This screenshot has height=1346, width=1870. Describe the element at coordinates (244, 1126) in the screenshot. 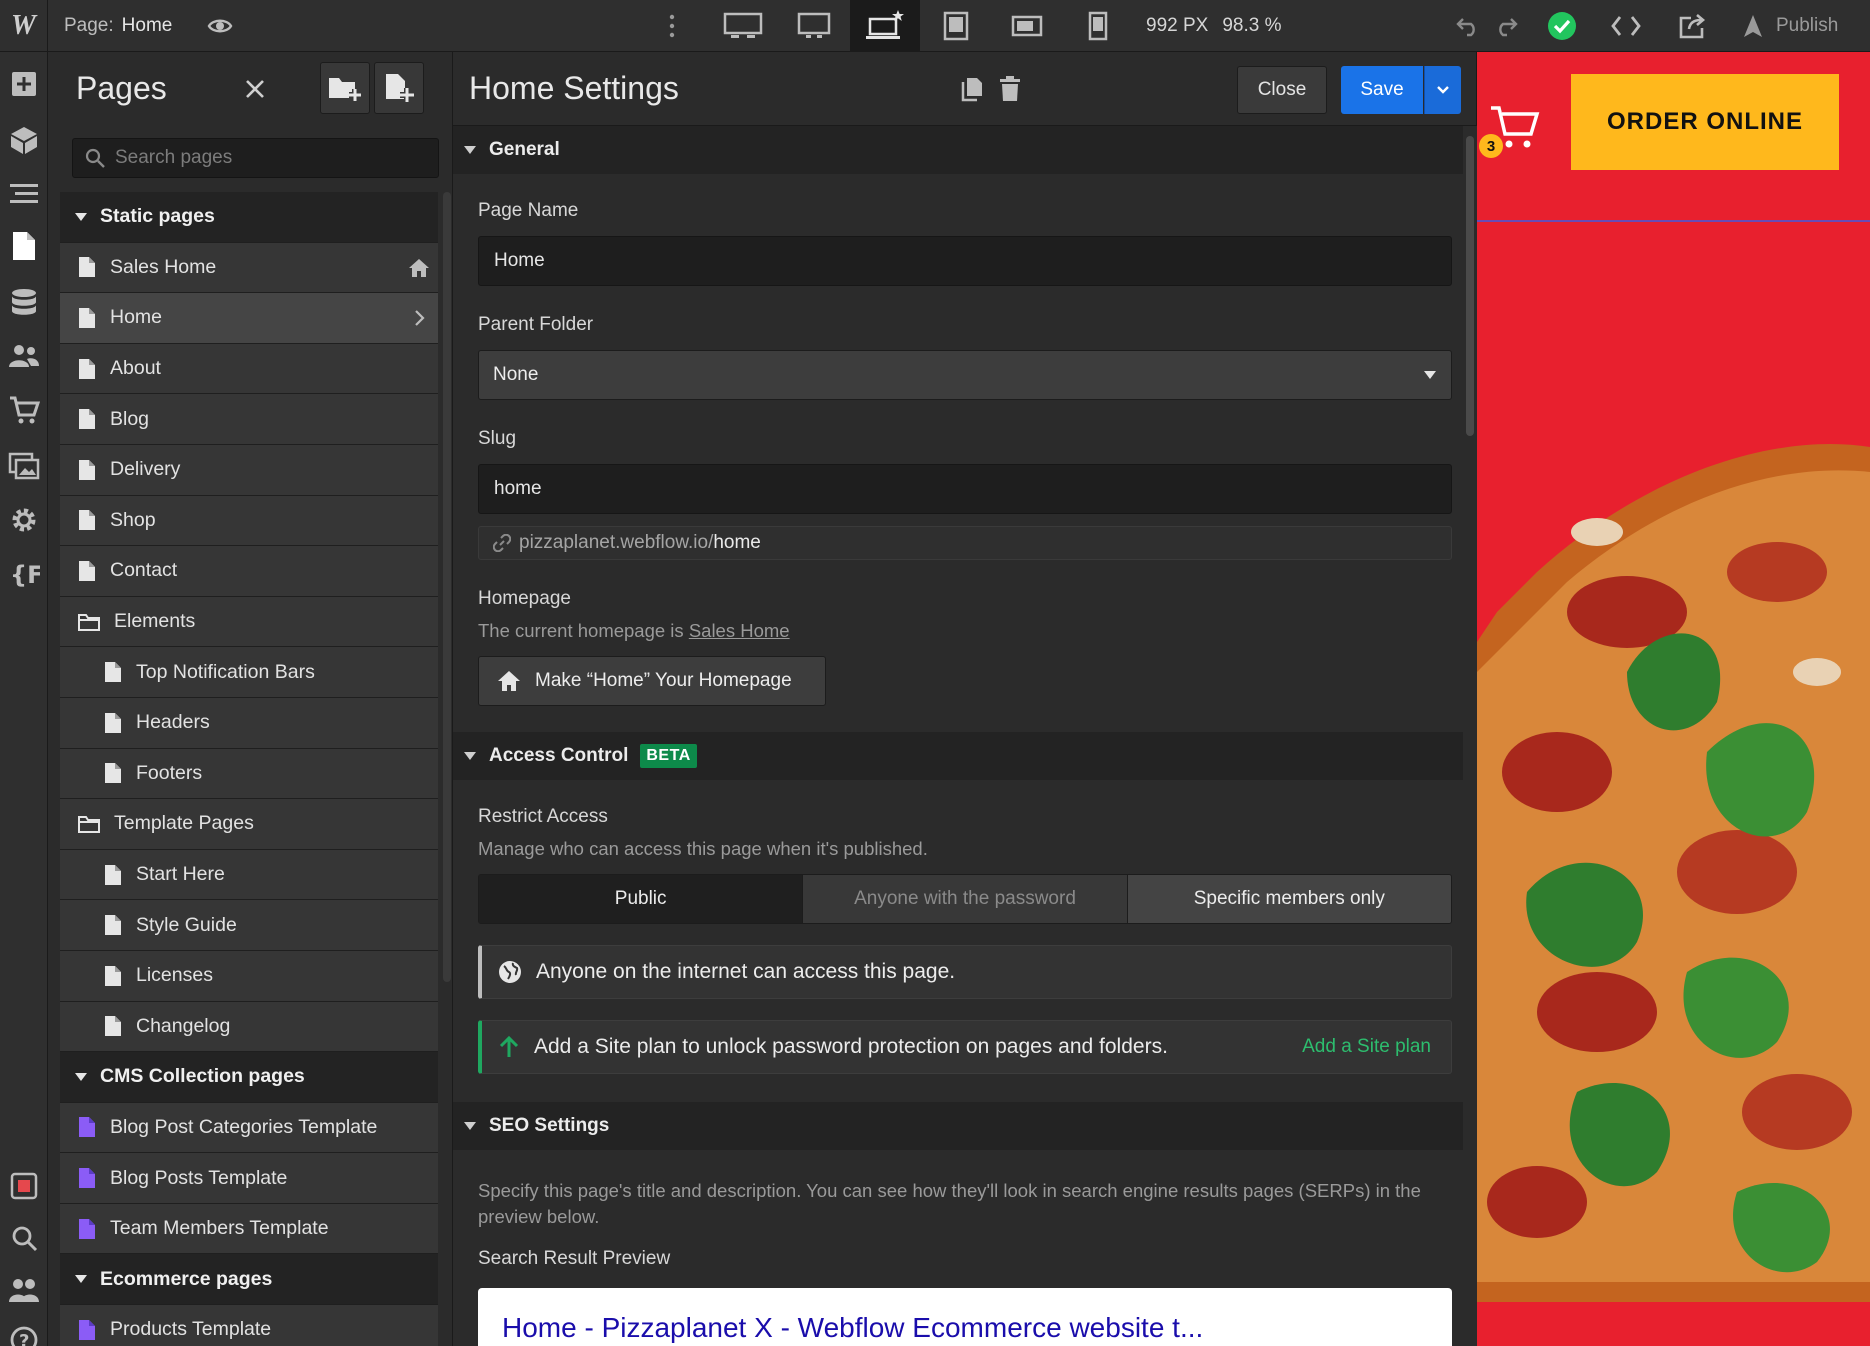

I see `page-row-label: Blog Post Categories Template` at that location.